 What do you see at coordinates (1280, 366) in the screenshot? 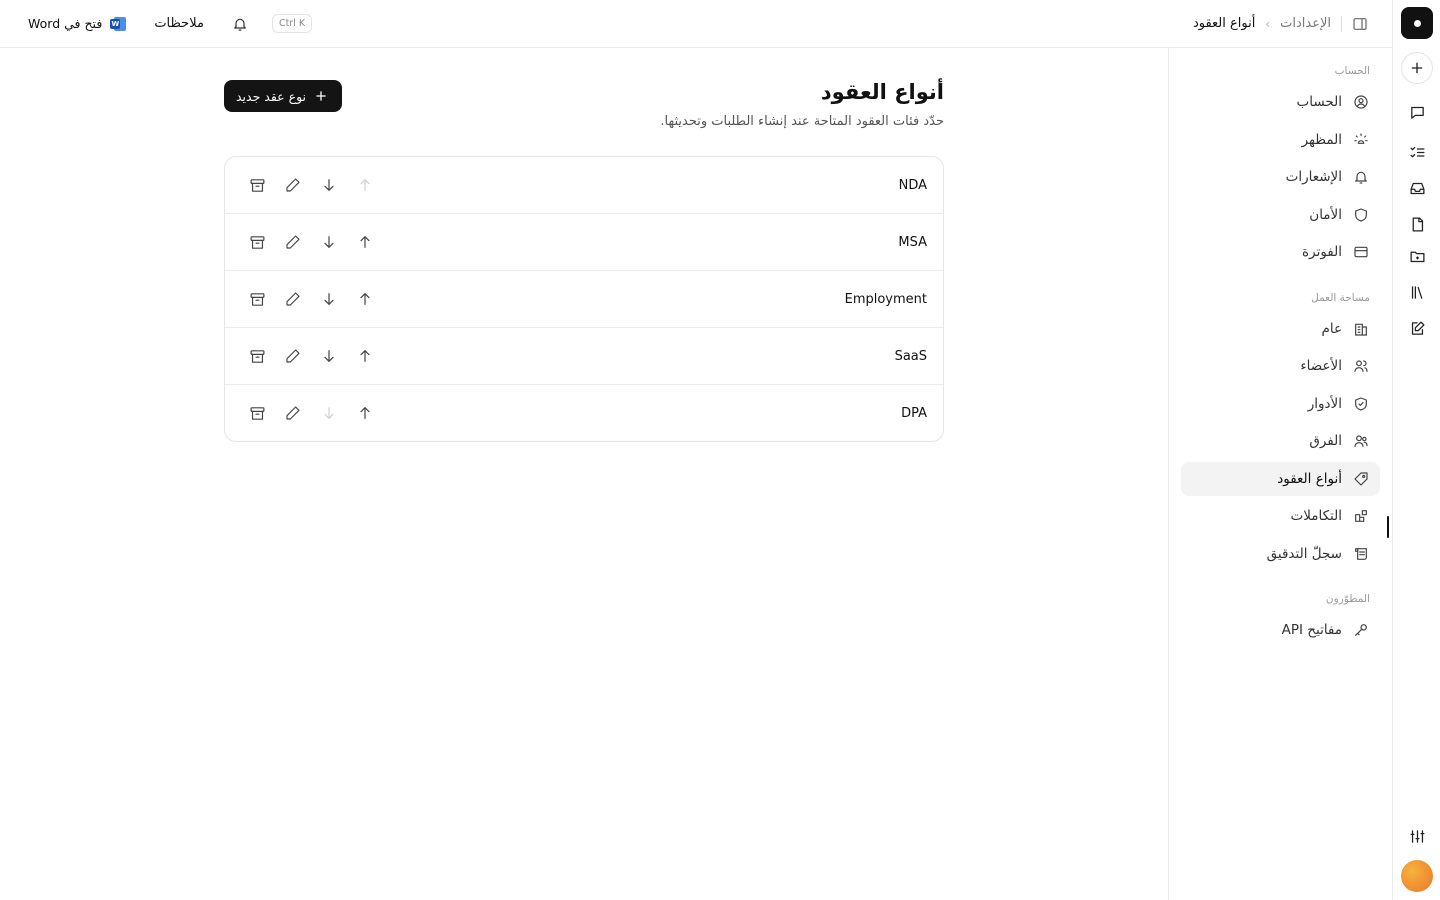
I see `sidebar-item-members: الأعضاء` at bounding box center [1280, 366].